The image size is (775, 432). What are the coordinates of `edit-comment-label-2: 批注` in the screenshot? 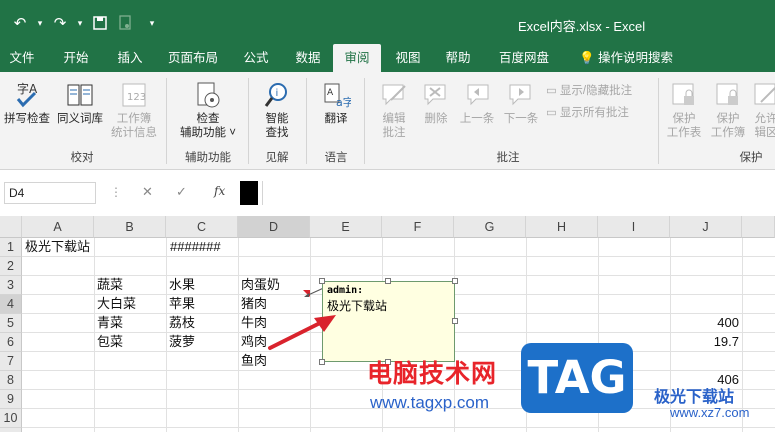 It's located at (394, 133).